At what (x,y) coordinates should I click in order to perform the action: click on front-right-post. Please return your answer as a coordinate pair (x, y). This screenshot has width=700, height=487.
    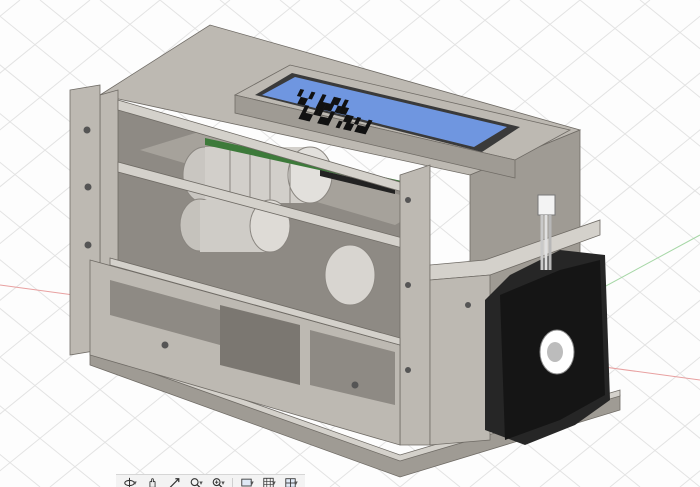
    Looking at the image, I should click on (415, 305).